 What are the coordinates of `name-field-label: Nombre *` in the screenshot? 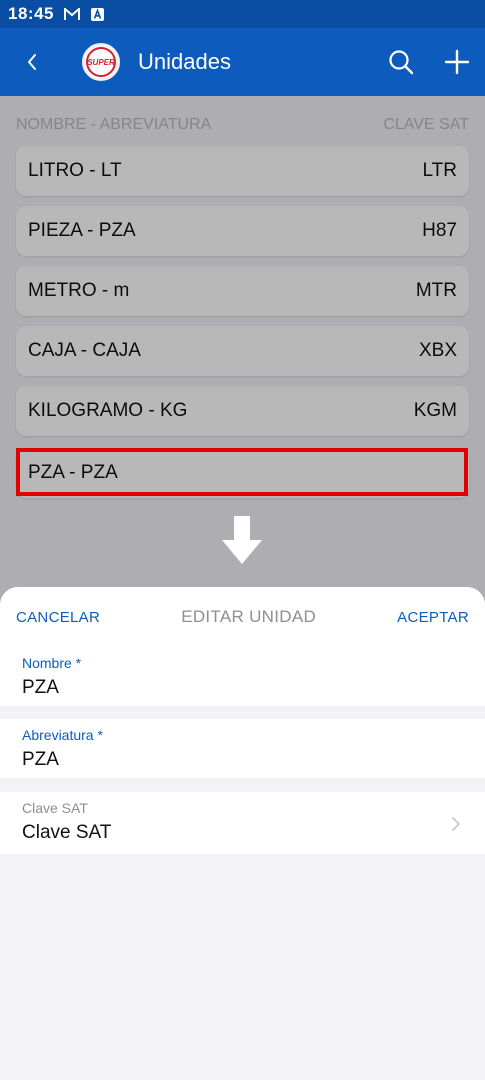 It's located at (52, 663).